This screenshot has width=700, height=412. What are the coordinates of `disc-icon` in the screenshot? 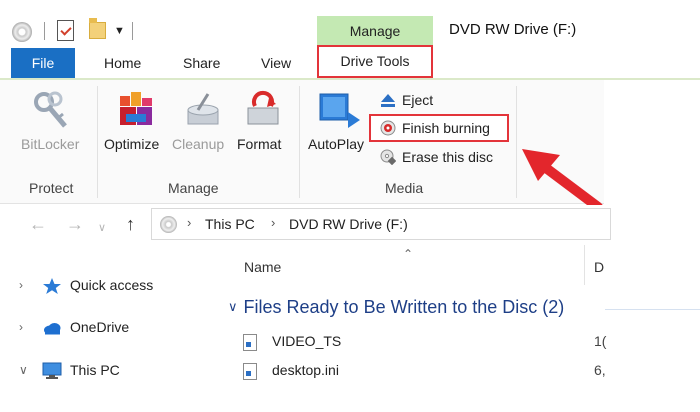 It's located at (22, 32).